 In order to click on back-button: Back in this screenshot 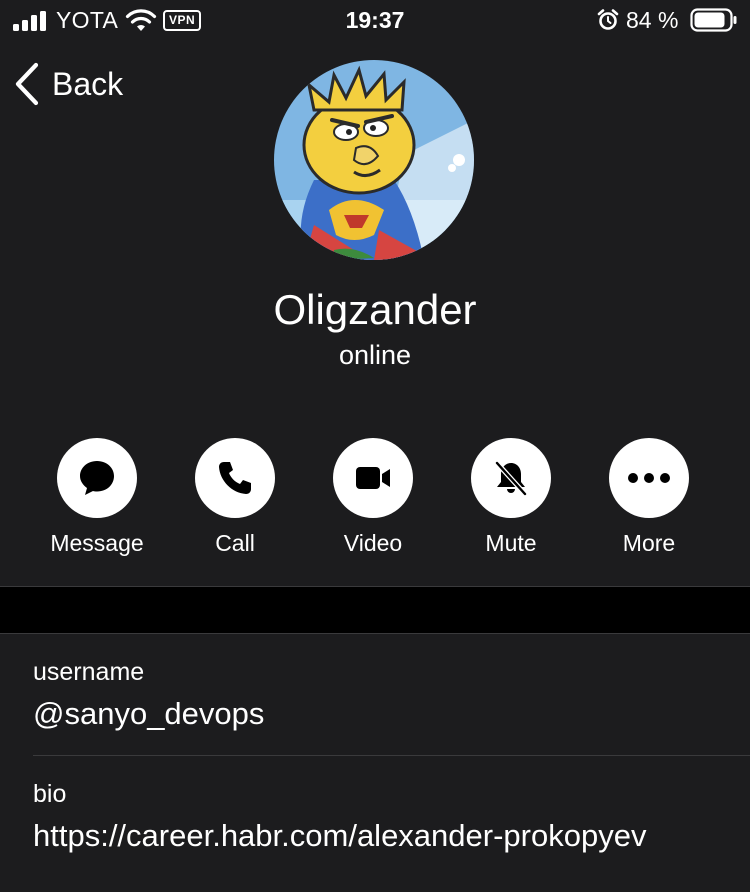, I will do `click(68, 84)`.